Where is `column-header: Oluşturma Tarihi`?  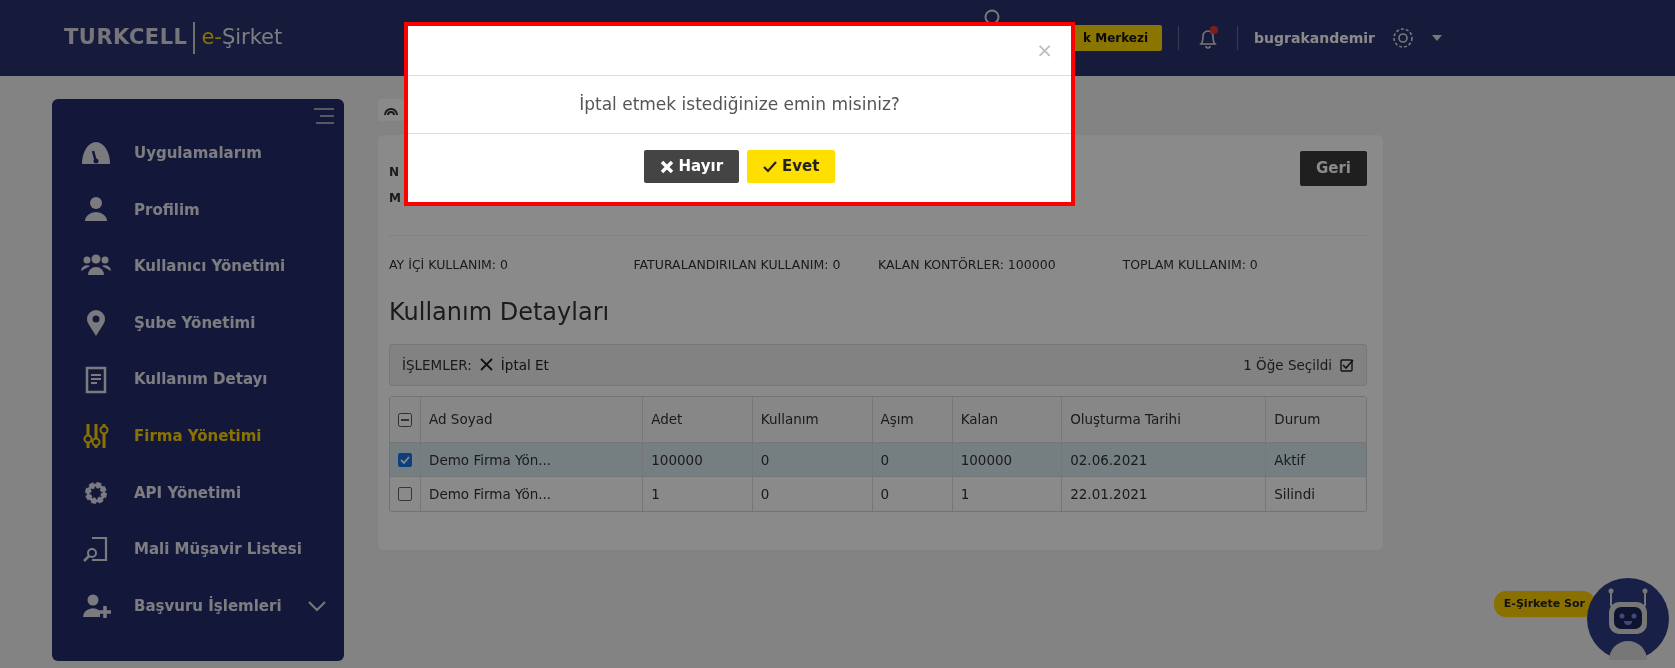
column-header: Oluşturma Tarihi is located at coordinates (1163, 419).